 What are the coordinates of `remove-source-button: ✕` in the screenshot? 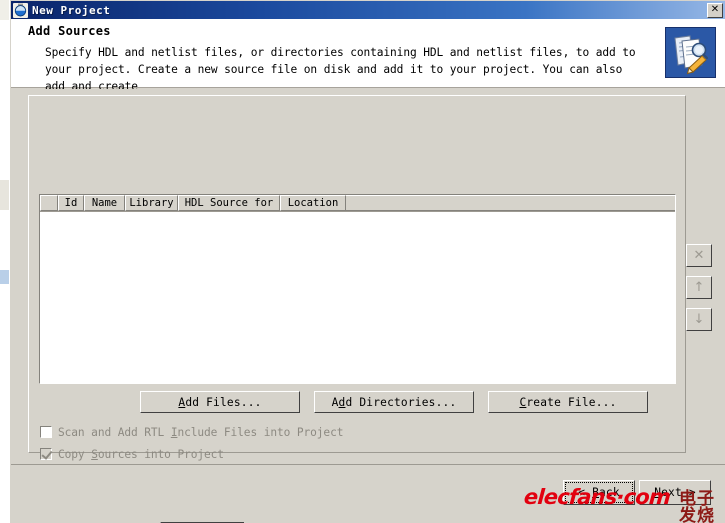 It's located at (699, 255).